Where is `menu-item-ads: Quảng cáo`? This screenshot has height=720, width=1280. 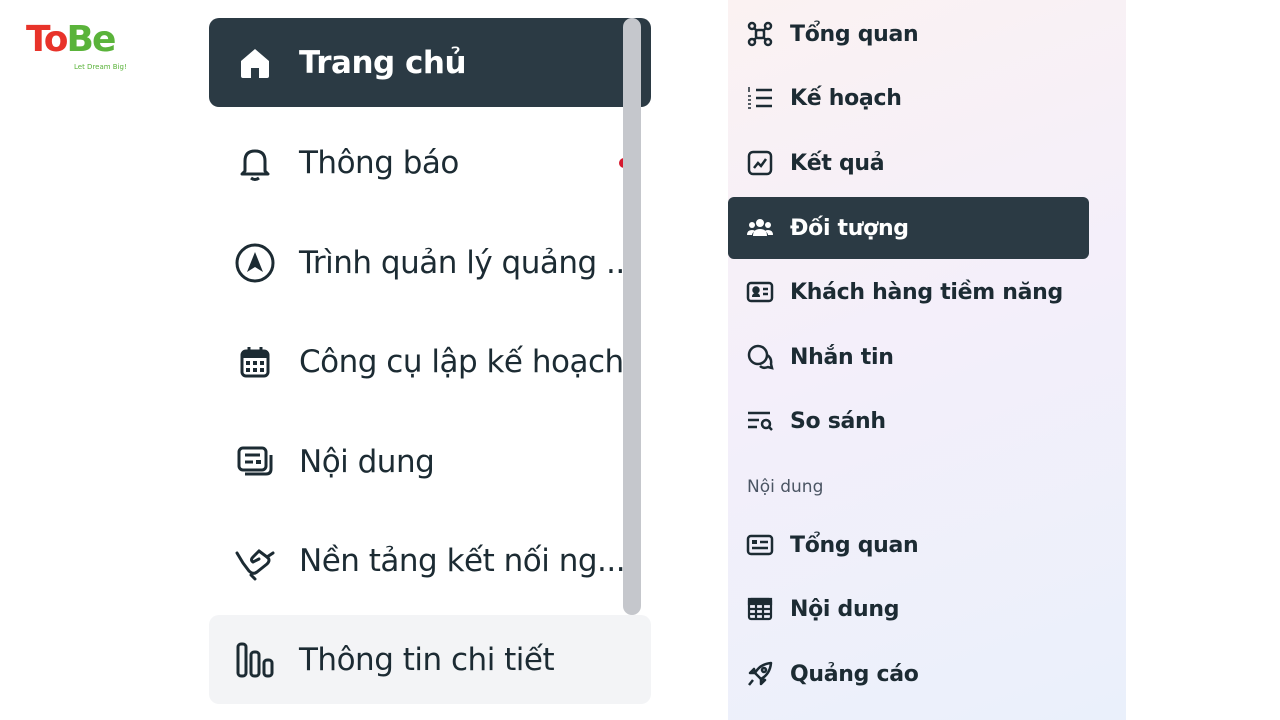
menu-item-ads: Quảng cáo is located at coordinates (908, 674).